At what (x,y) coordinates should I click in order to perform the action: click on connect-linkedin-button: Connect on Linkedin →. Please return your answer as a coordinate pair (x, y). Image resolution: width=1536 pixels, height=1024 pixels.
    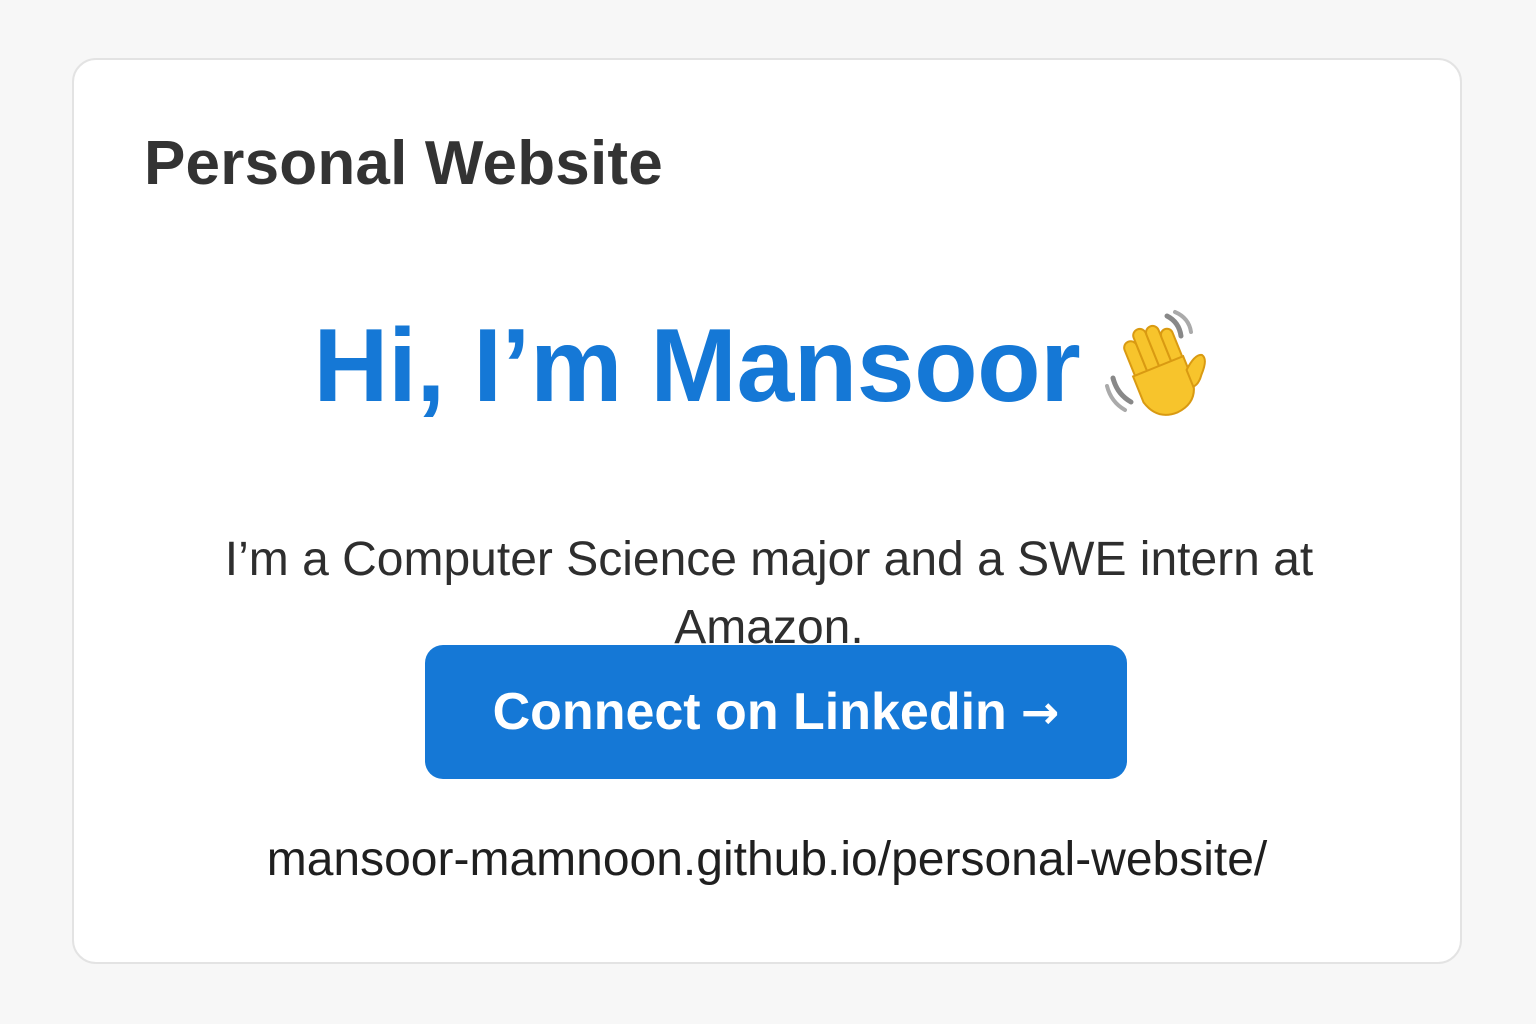
    Looking at the image, I should click on (776, 712).